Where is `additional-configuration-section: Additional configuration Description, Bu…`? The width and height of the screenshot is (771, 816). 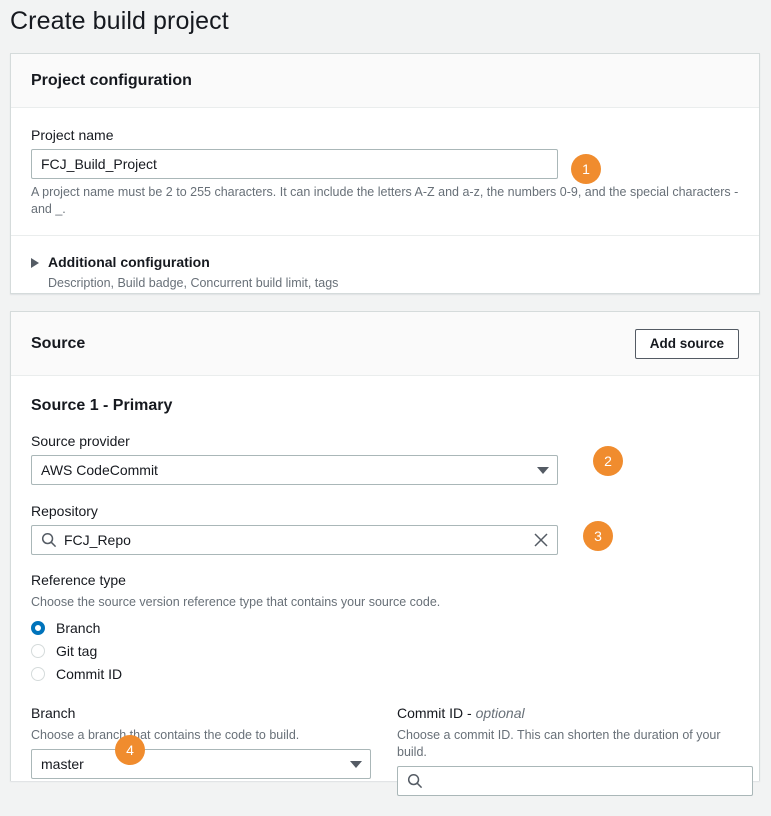 additional-configuration-section: Additional configuration Description, Bu… is located at coordinates (385, 272).